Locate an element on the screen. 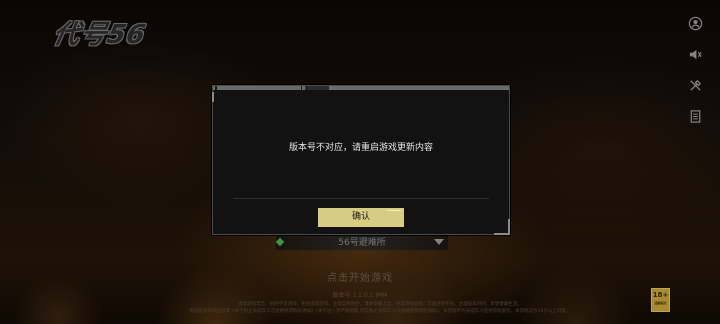  confirm-button-label: 确认 is located at coordinates (360, 217).